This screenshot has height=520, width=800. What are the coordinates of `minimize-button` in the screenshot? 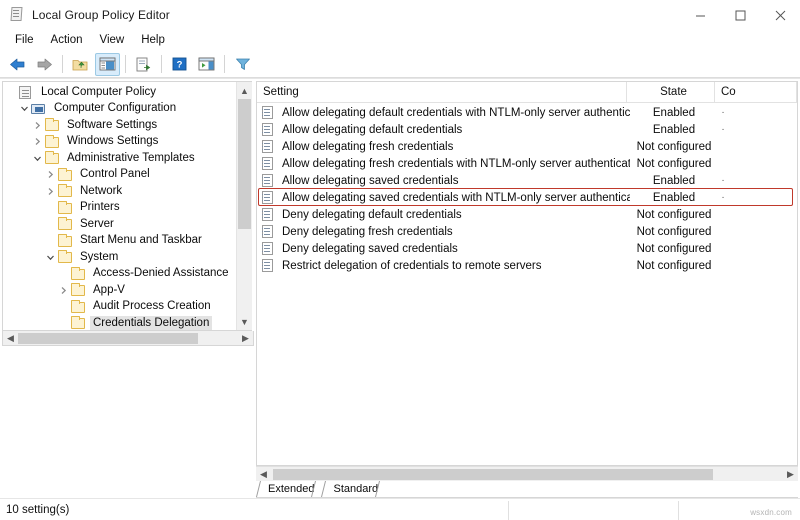 It's located at (700, 15).